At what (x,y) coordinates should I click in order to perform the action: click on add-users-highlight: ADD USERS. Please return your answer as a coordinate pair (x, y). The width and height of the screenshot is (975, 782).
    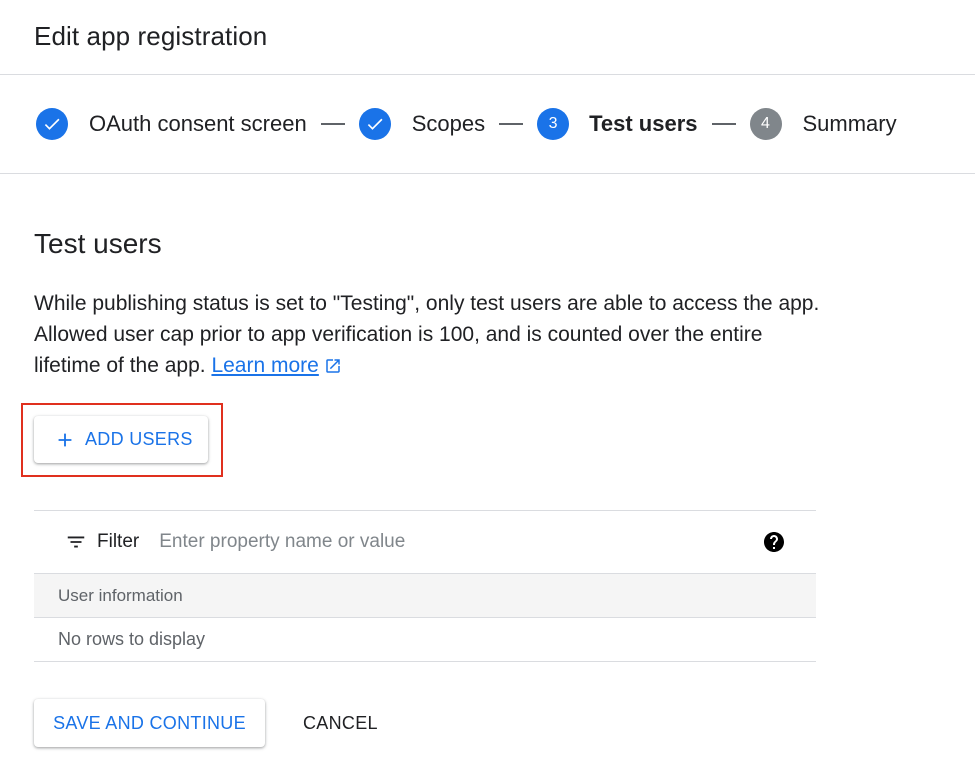
    Looking at the image, I should click on (122, 440).